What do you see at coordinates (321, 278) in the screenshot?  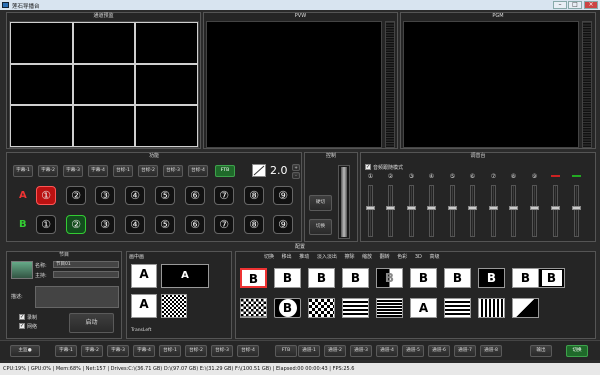 I see `transition-thumb-3: B` at bounding box center [321, 278].